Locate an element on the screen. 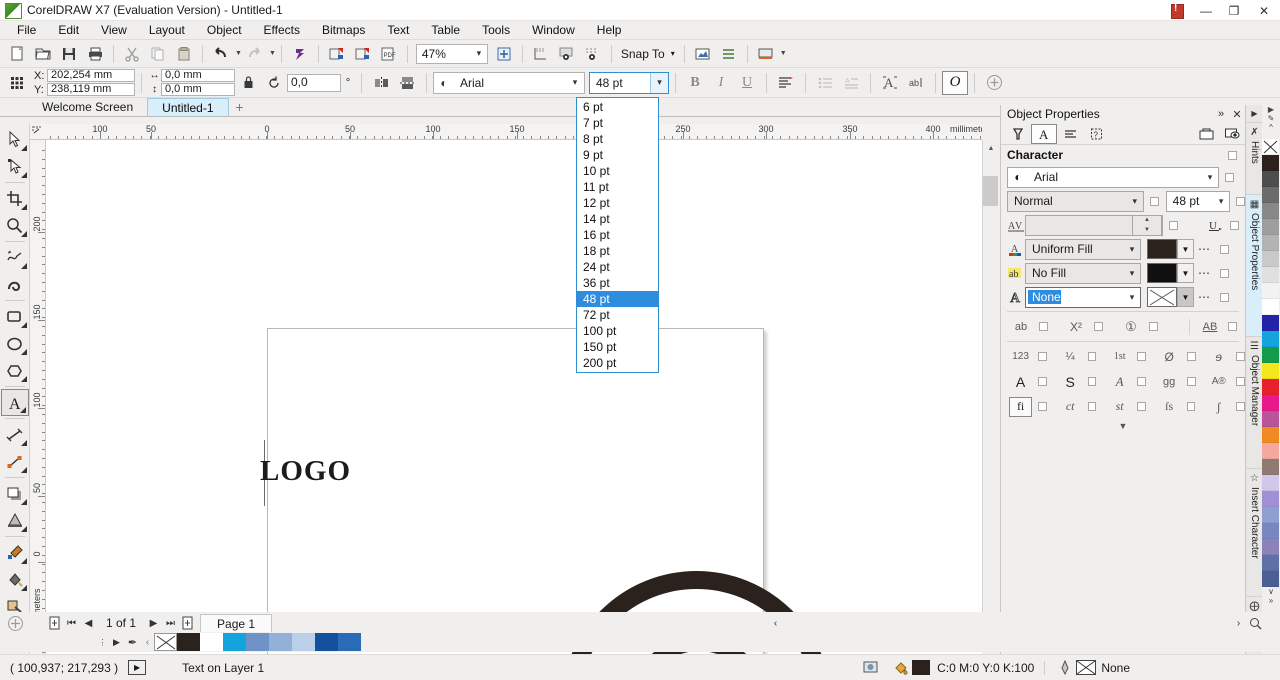 The height and width of the screenshot is (680, 1280). menu-text: Text is located at coordinates (398, 30).